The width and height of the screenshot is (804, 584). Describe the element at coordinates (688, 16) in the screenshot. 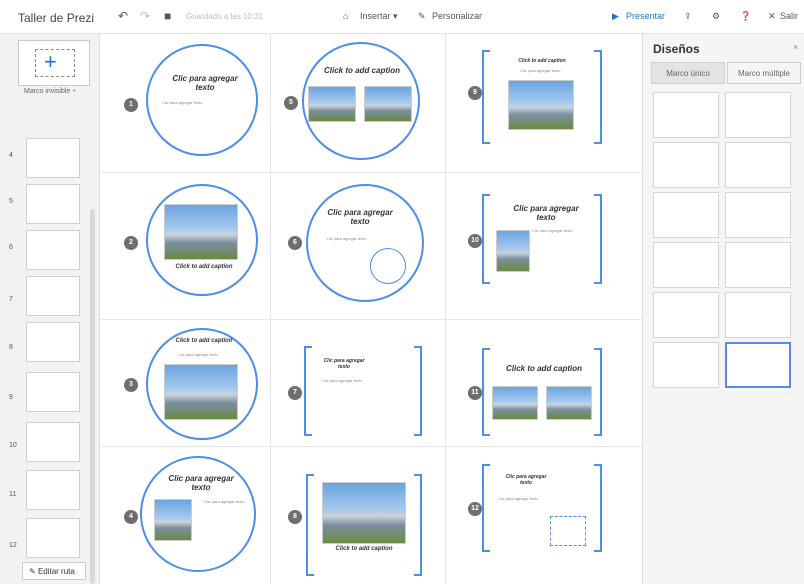

I see `share-icon: ⇪` at that location.